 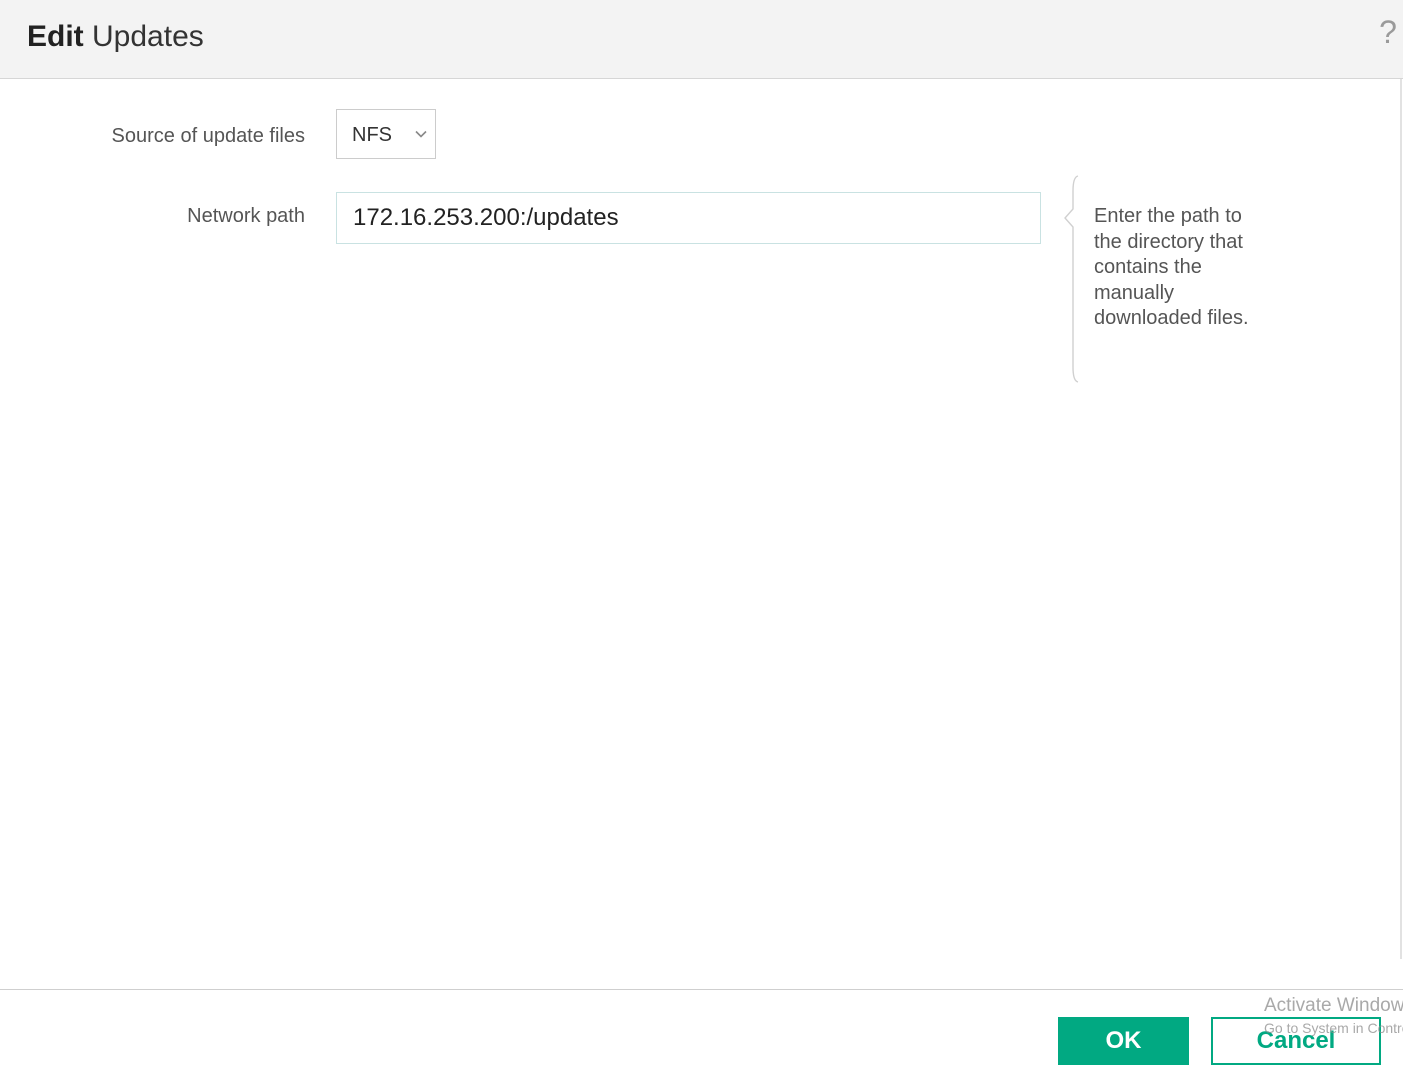 I want to click on dialog-header: Edit Updates ?, so click(x=701, y=39).